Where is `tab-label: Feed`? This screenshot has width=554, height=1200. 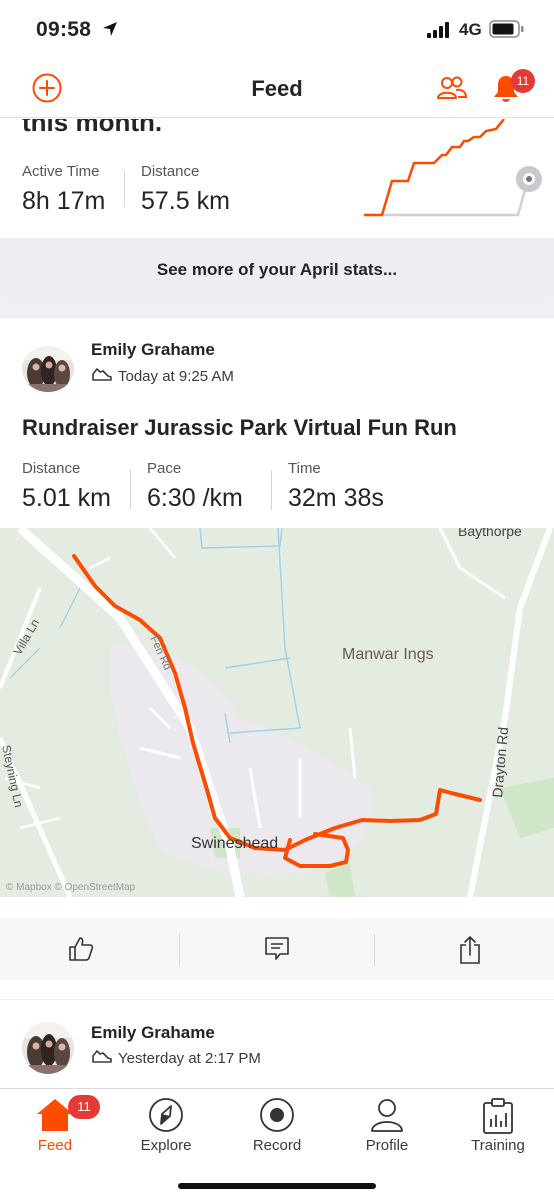
tab-label: Feed is located at coordinates (55, 1145).